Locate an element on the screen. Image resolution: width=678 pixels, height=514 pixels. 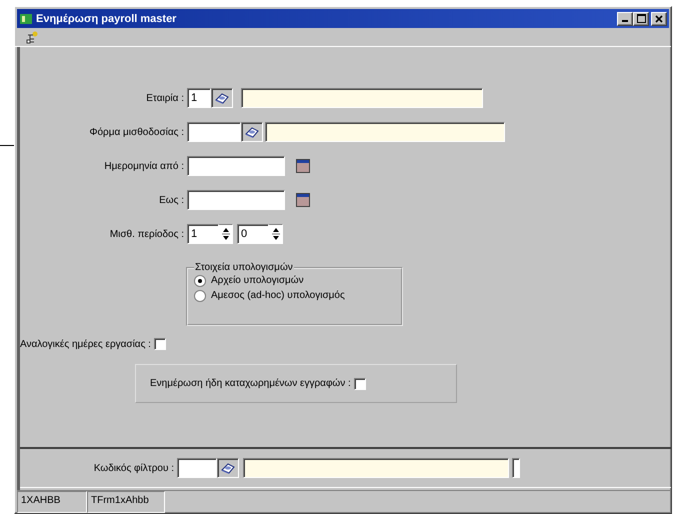
minimize-button is located at coordinates (625, 19).